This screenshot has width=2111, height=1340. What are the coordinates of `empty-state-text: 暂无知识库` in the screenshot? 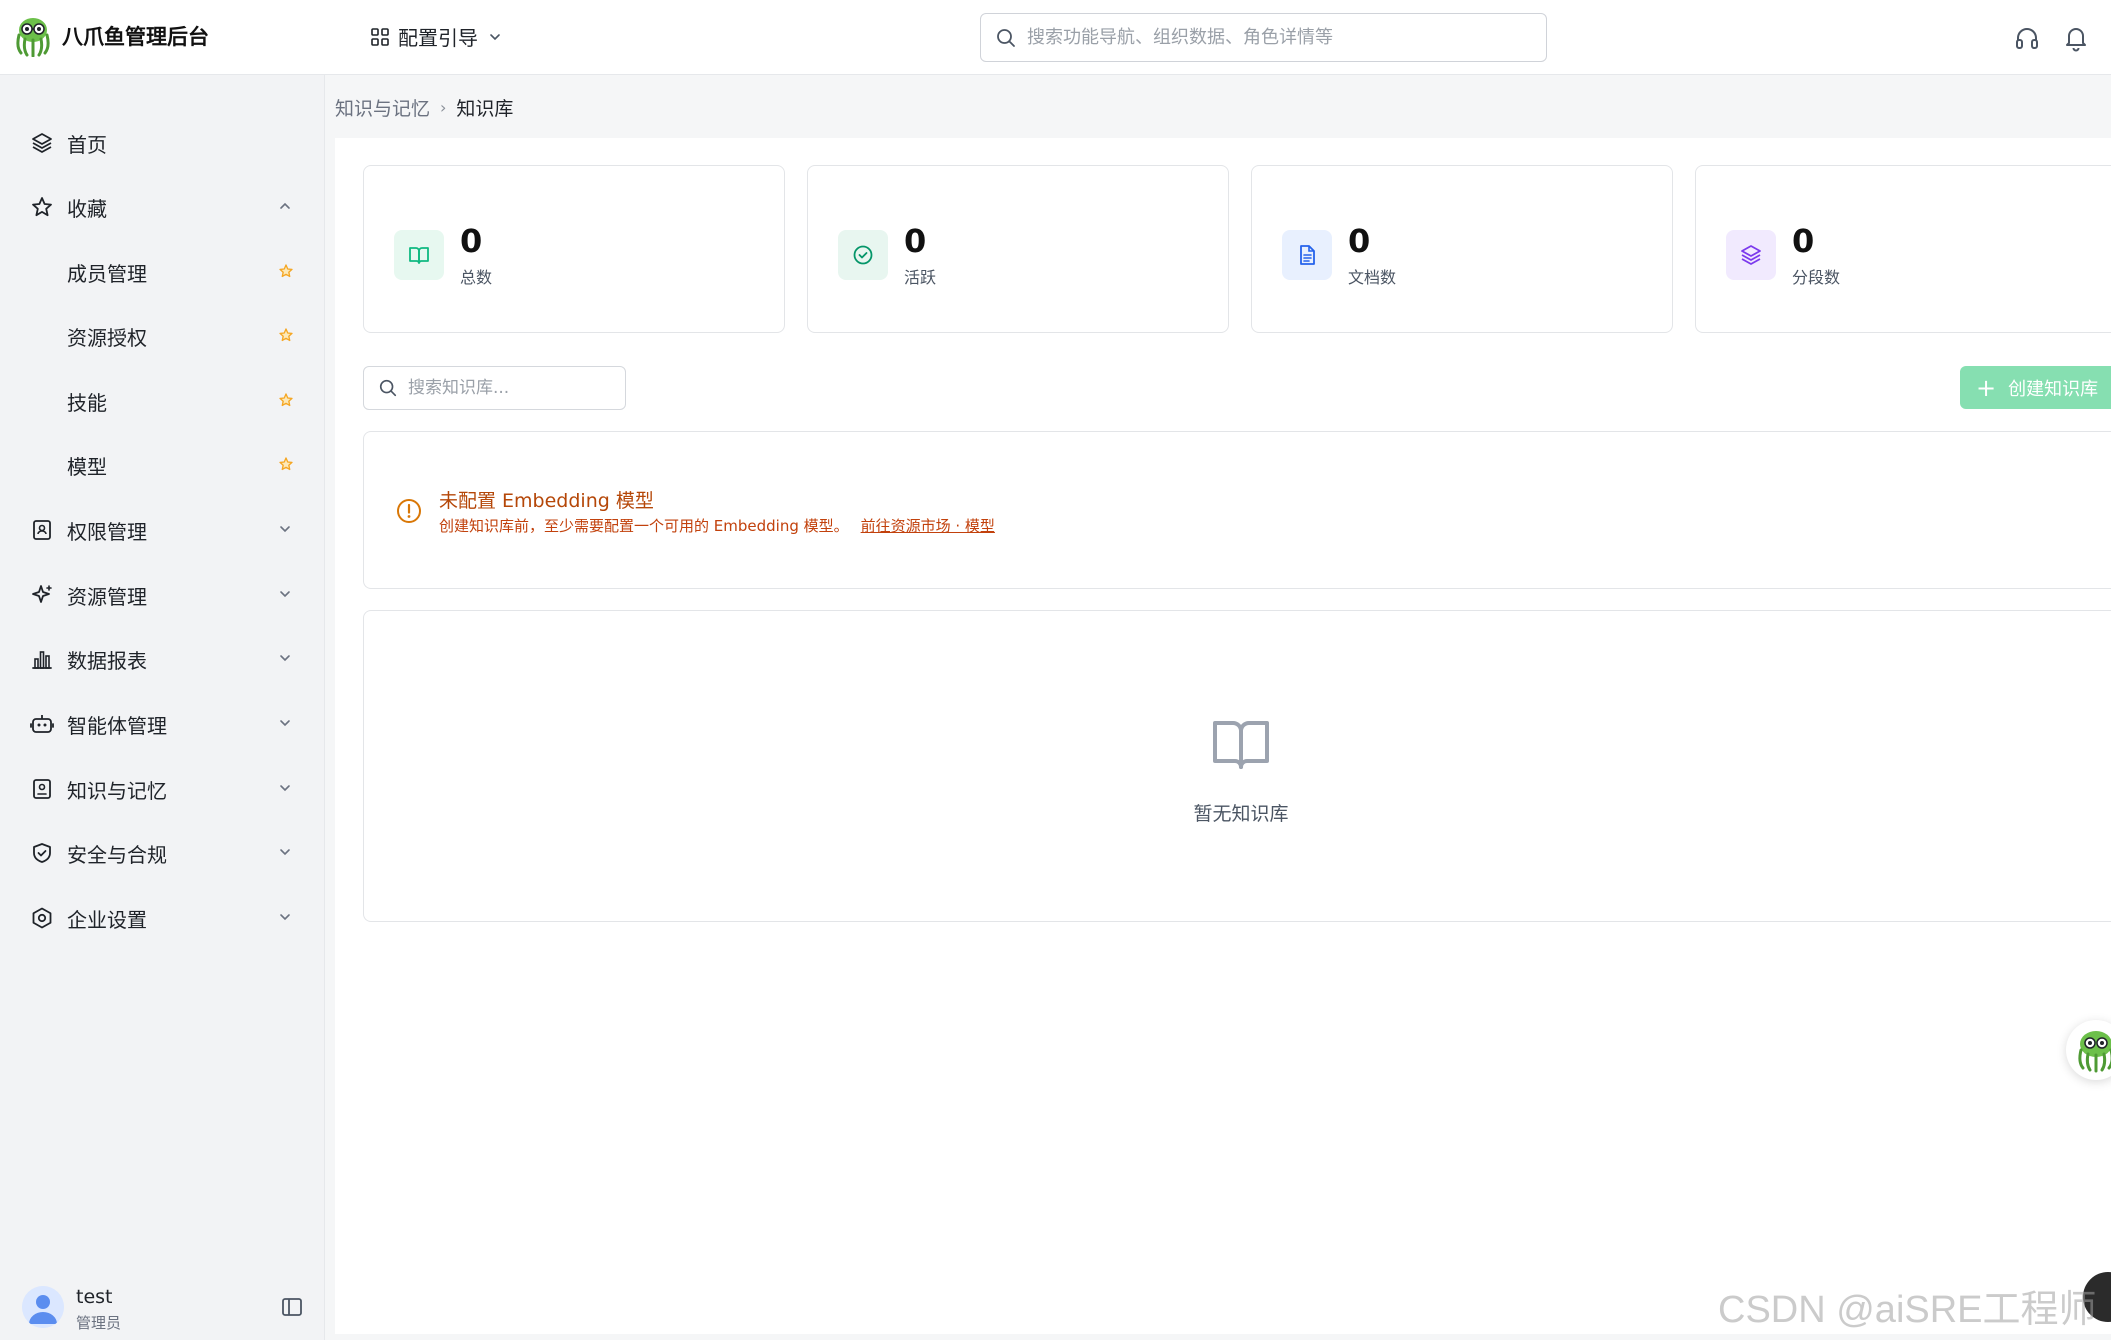 It's located at (1241, 814).